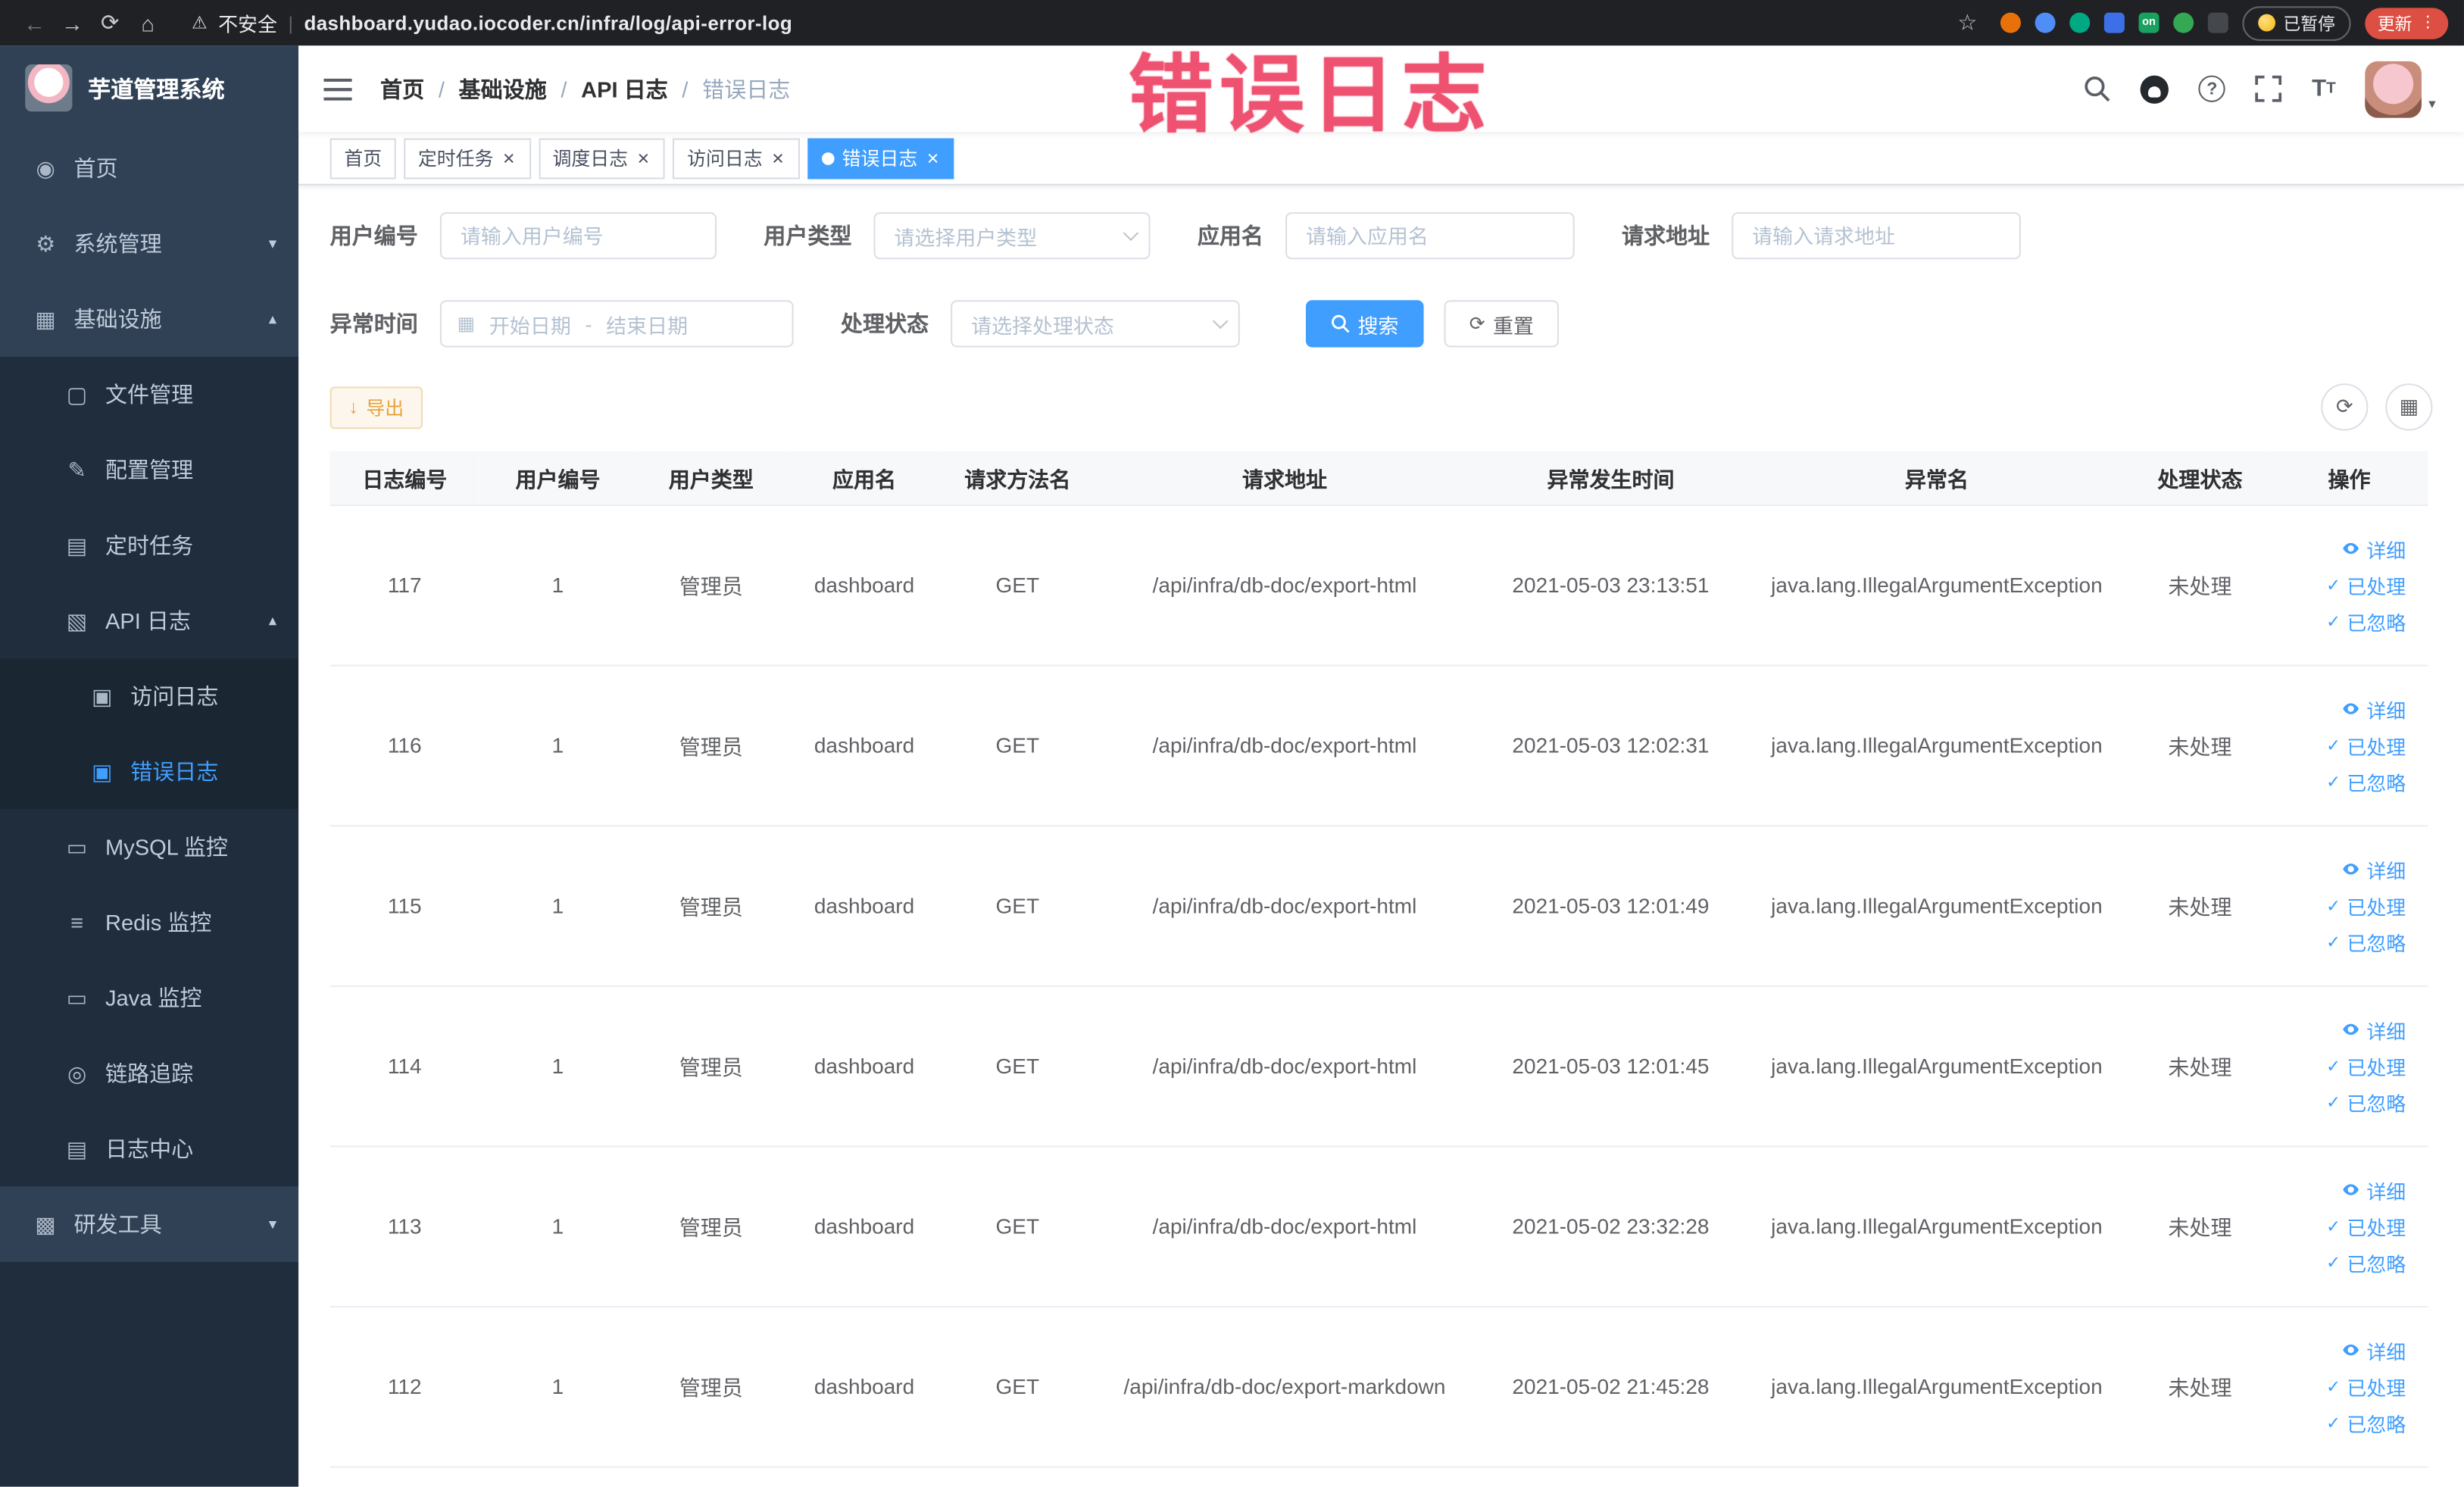 The width and height of the screenshot is (2464, 1487). I want to click on cell-exception-time: 2021-05-03 23:13:51, so click(1610, 585).